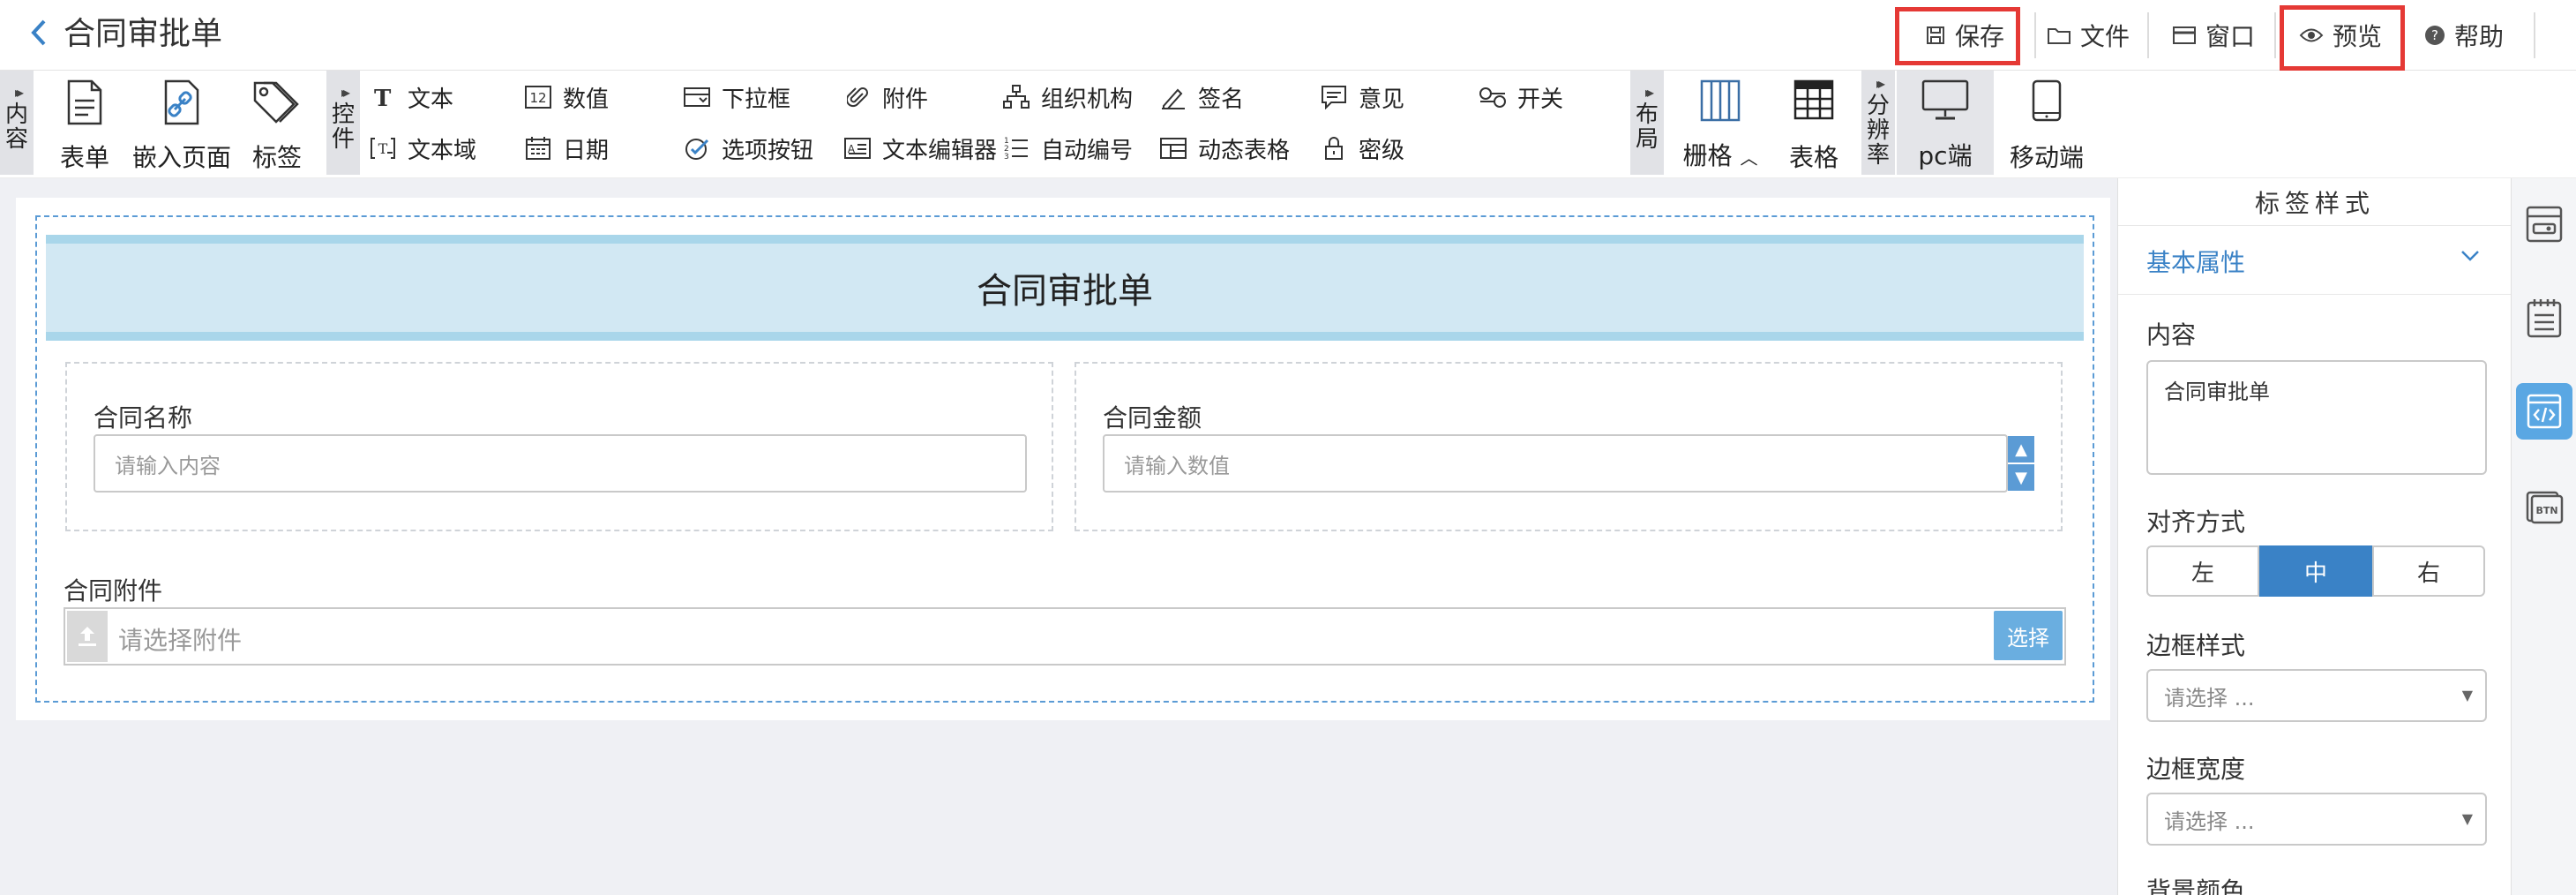 Image resolution: width=2576 pixels, height=895 pixels. Describe the element at coordinates (1067, 148) in the screenshot. I see `tool-auto-number: 1 2 3 自动编号` at that location.